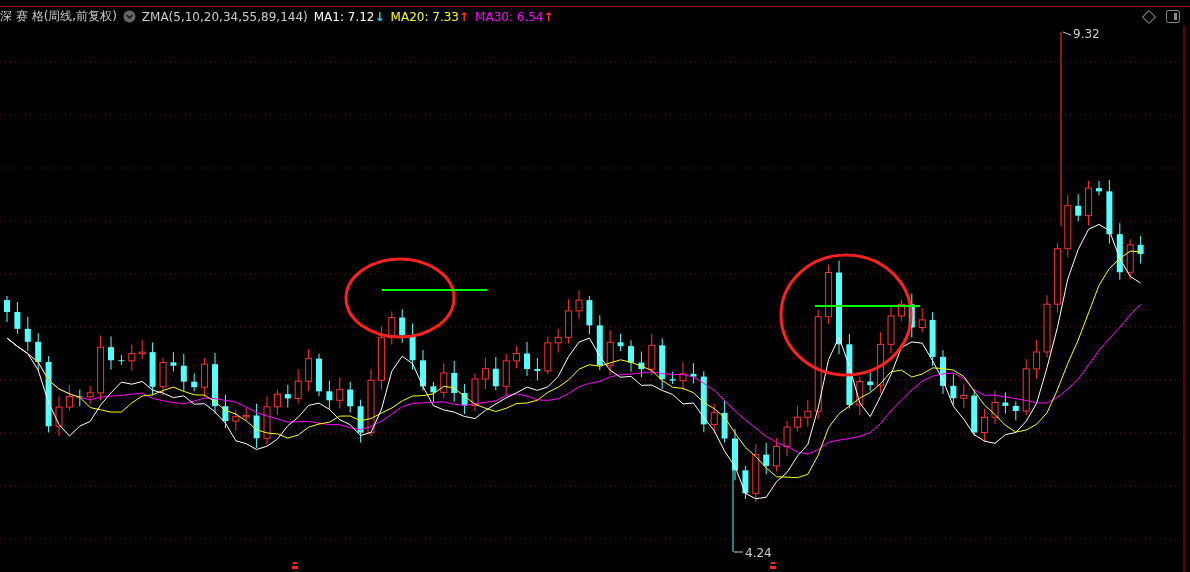 The width and height of the screenshot is (1190, 572). What do you see at coordinates (424, 16) in the screenshot?
I see `moving-average-value: MA20: 7.33` at bounding box center [424, 16].